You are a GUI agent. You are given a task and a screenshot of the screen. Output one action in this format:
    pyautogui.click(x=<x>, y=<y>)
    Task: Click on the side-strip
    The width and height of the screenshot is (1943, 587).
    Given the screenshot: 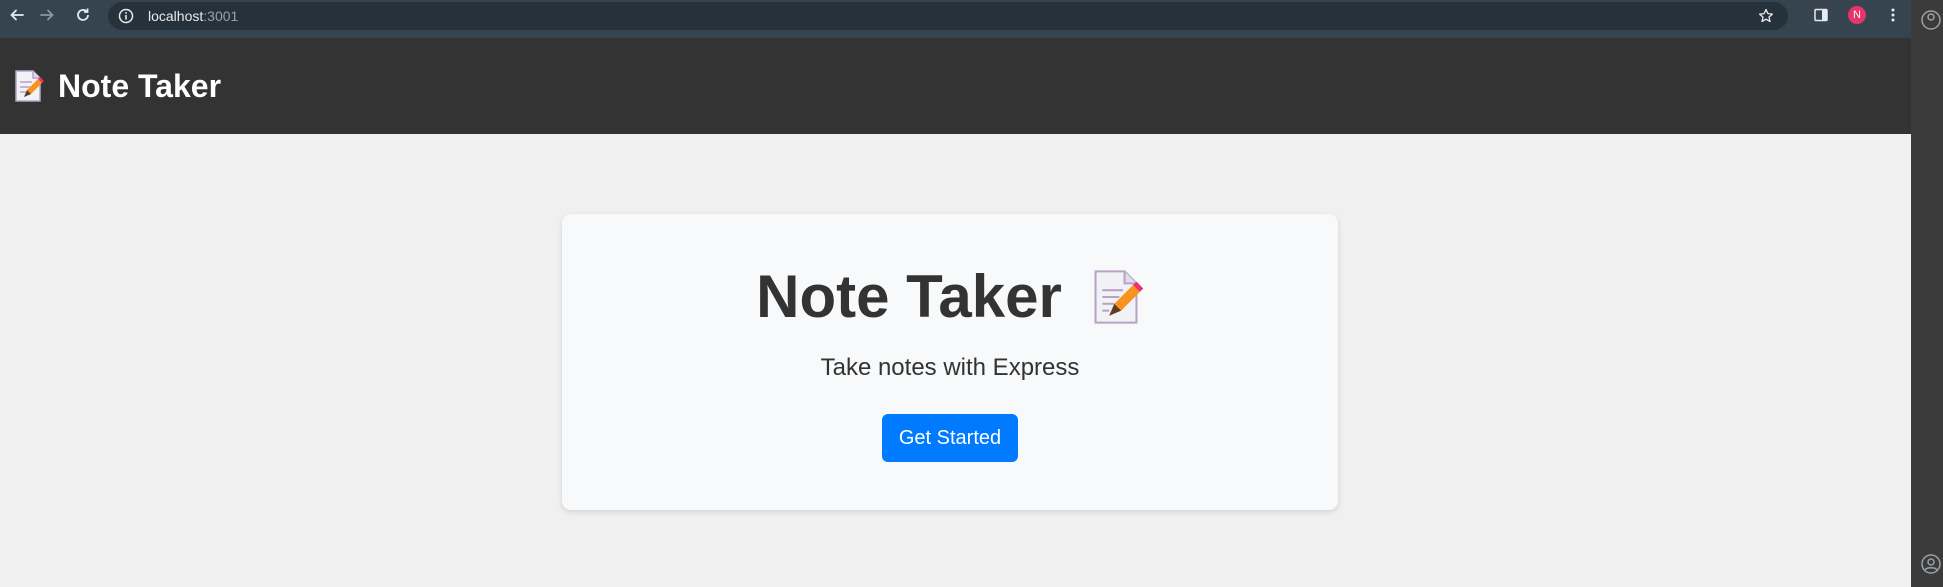 What is the action you would take?
    pyautogui.click(x=1927, y=293)
    